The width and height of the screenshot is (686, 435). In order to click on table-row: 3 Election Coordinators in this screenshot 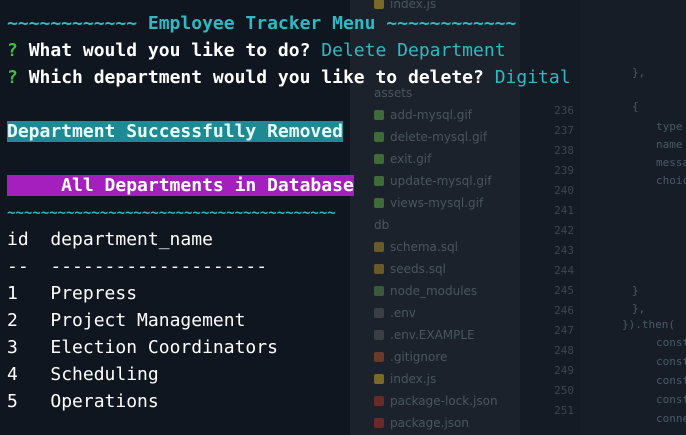, I will do `click(142, 348)`.